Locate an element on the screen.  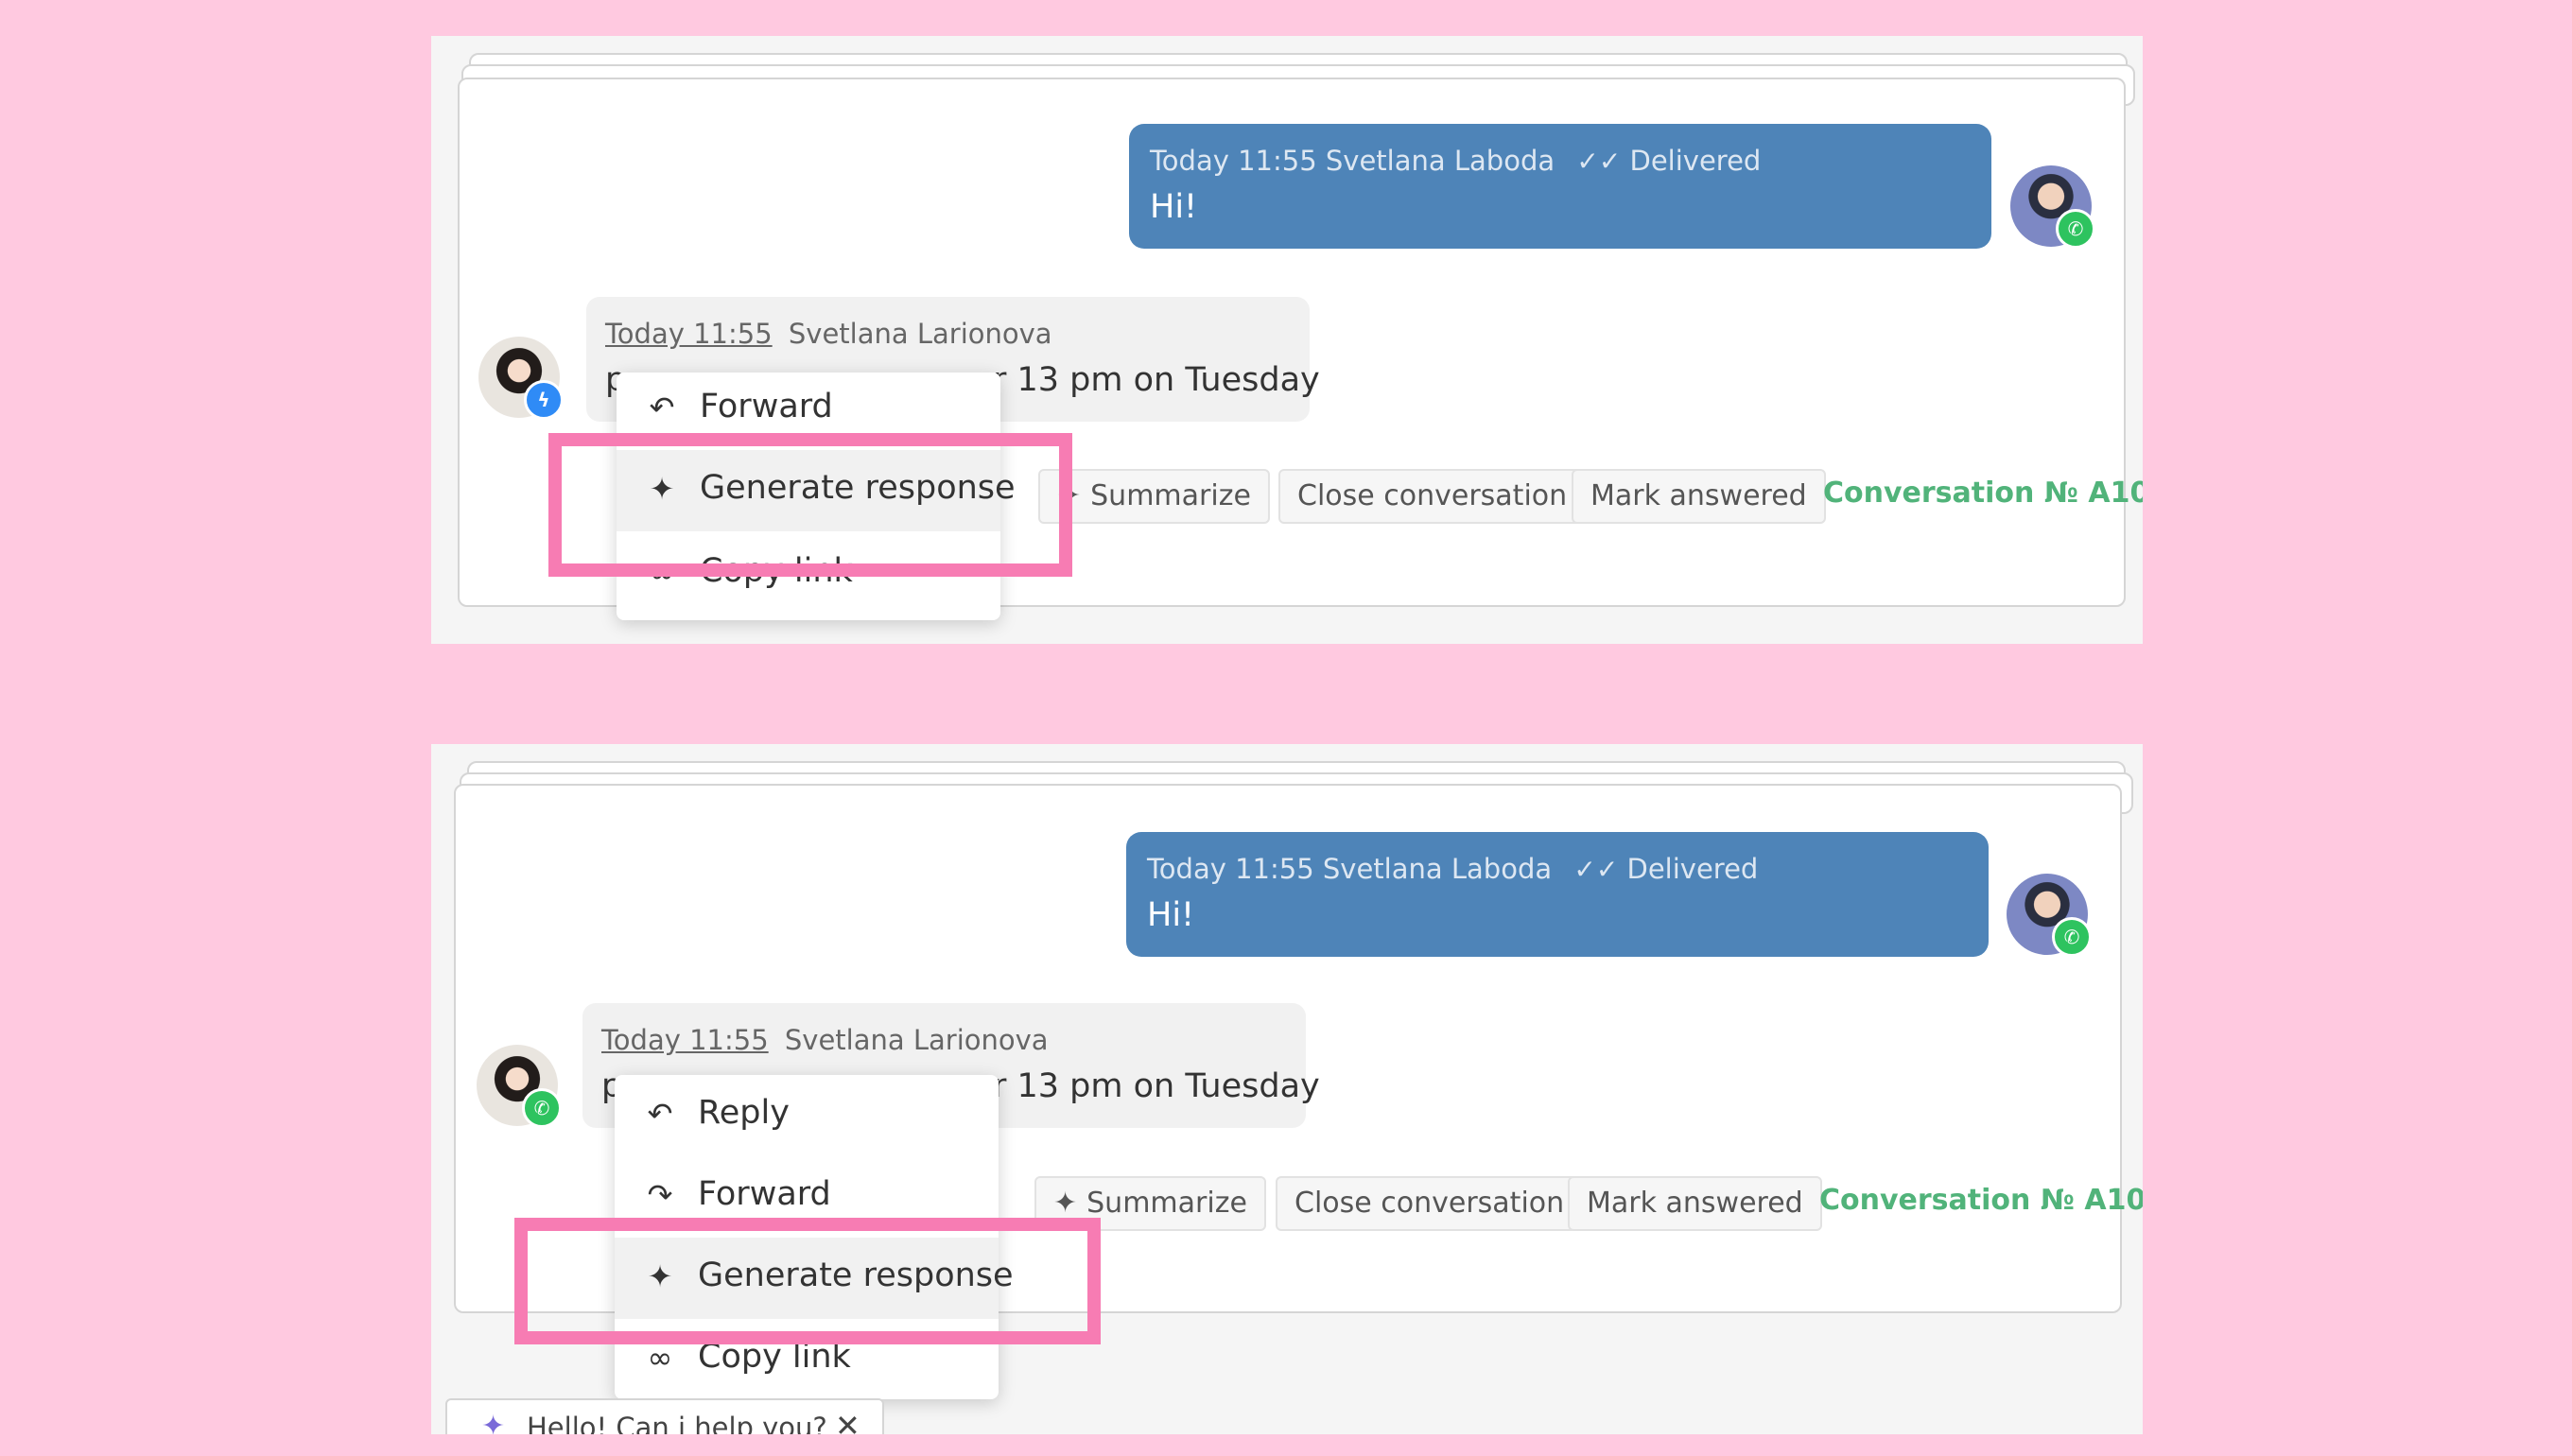
customer-avatar: ✆ is located at coordinates (519, 1086).